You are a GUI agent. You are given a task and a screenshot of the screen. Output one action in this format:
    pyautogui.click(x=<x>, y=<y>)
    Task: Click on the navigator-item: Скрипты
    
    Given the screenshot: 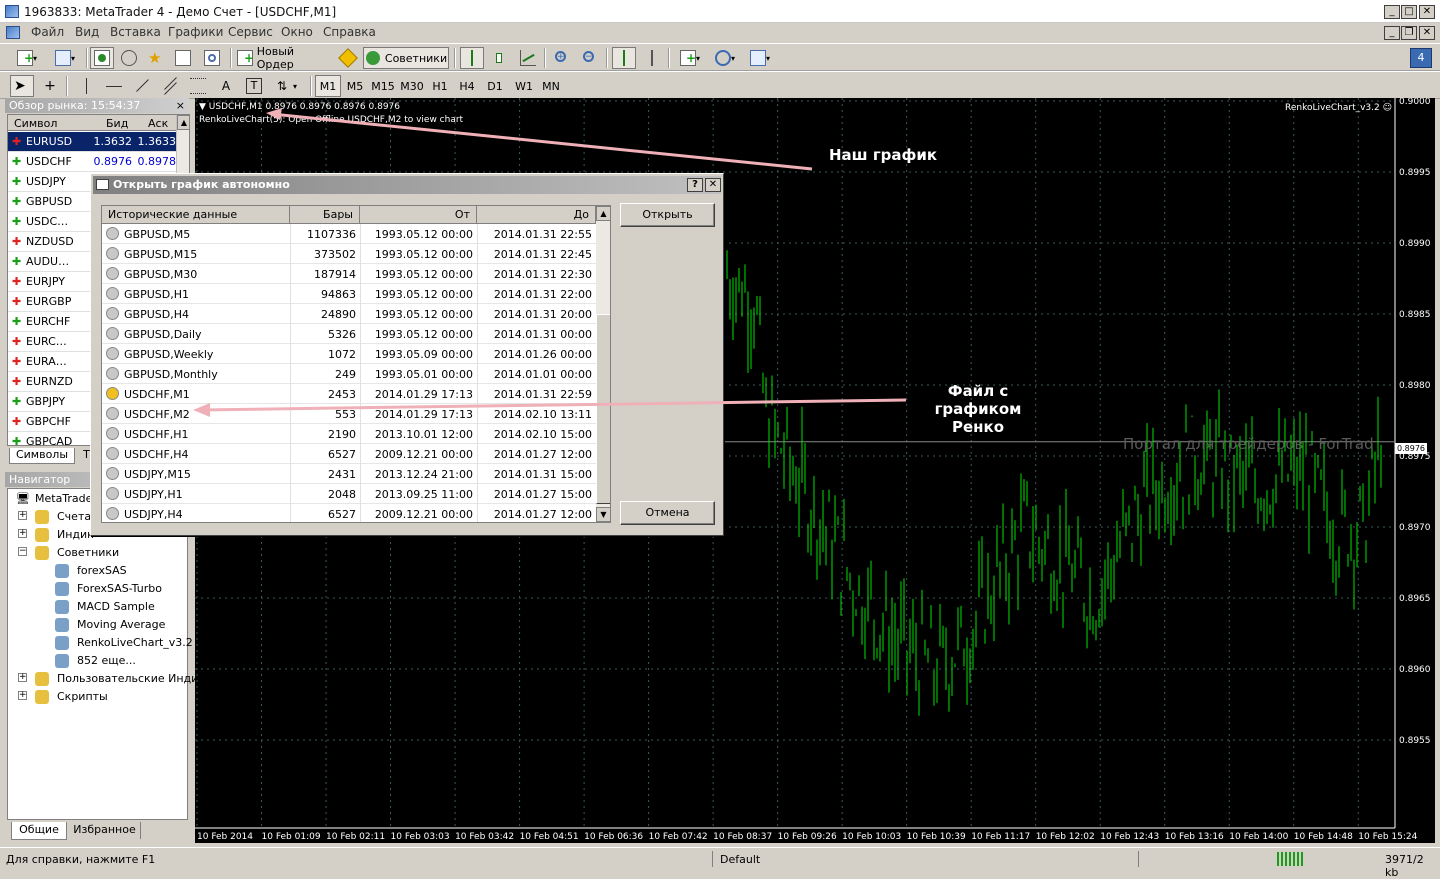 What is the action you would take?
    pyautogui.click(x=82, y=696)
    